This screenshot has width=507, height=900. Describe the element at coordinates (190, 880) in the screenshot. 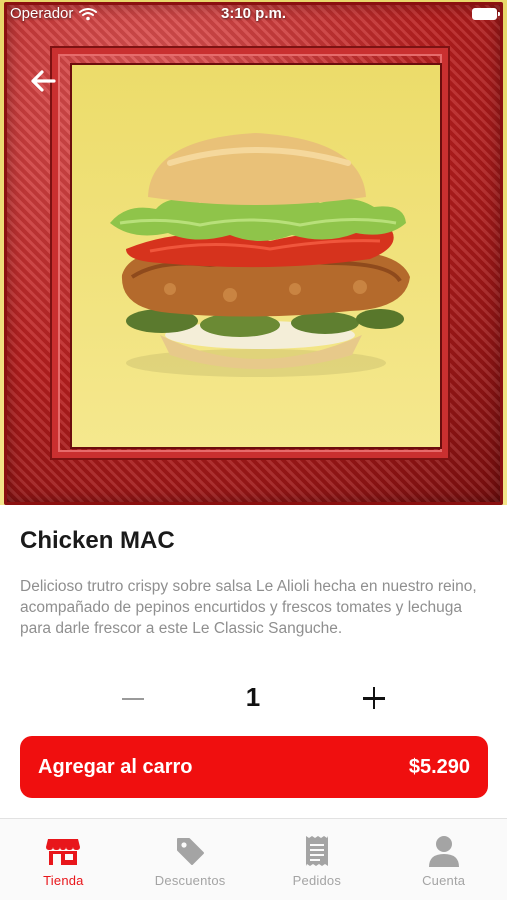

I see `tab-label: Descuentos` at that location.